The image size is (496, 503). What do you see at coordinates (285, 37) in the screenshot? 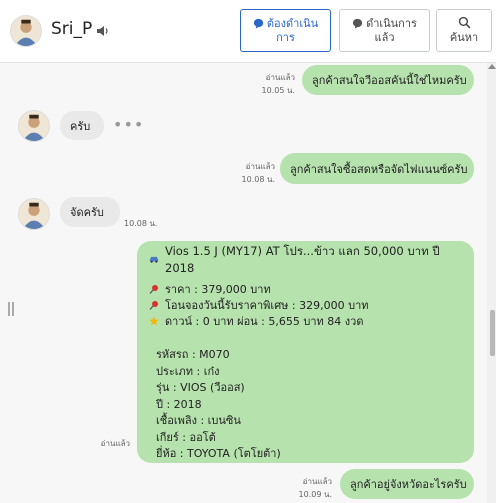
I see `todo-label-2: การ` at bounding box center [285, 37].